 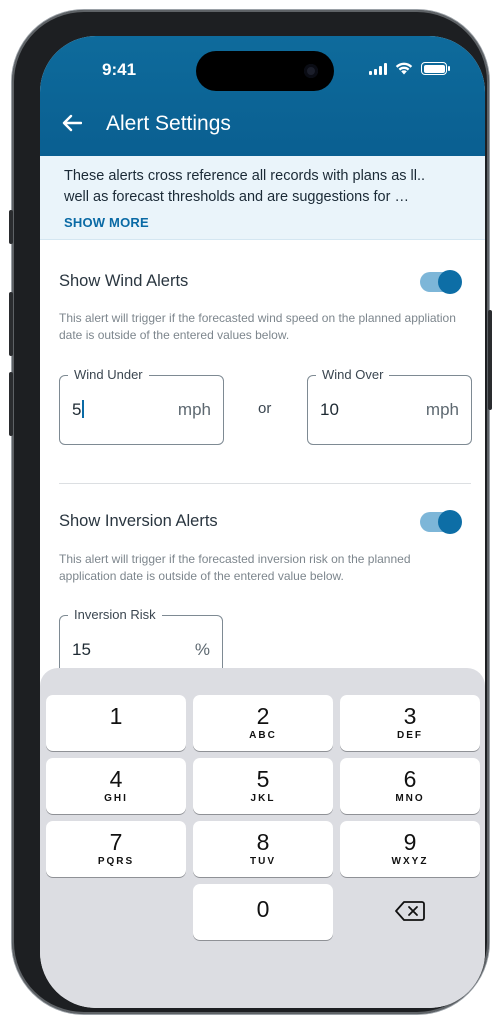 What do you see at coordinates (435, 68) in the screenshot?
I see `battery-icon` at bounding box center [435, 68].